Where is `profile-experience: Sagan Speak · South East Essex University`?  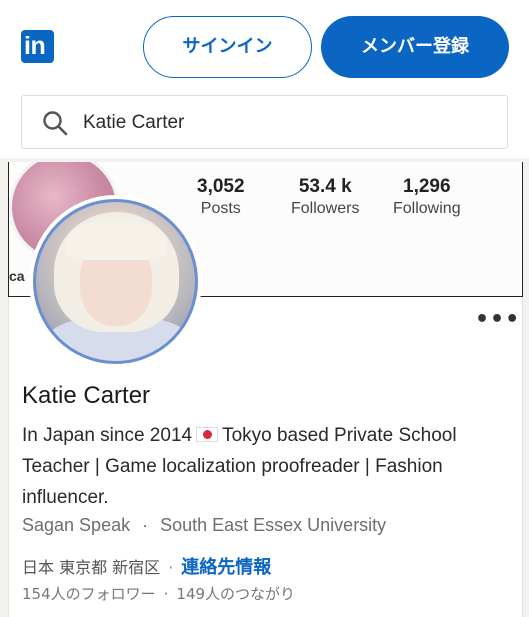 profile-experience: Sagan Speak · South East Essex University is located at coordinates (204, 525).